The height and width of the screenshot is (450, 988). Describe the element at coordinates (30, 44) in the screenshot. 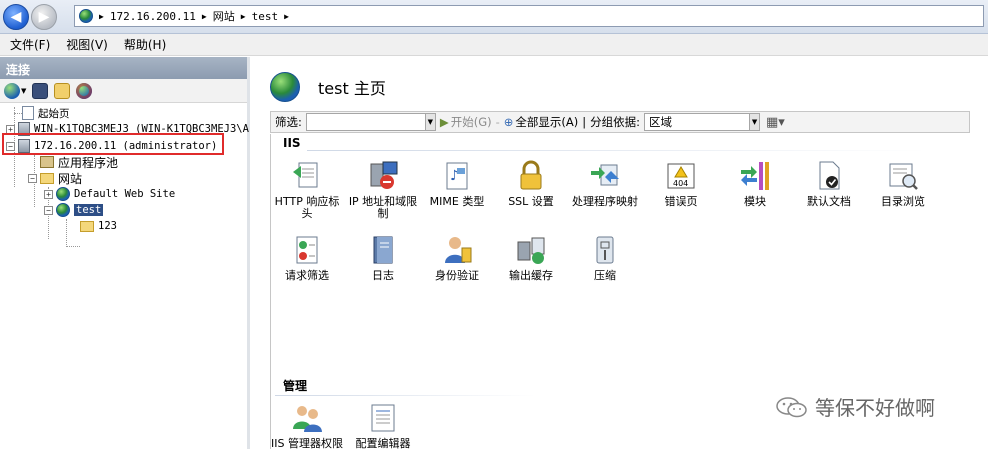

I see `menu-file: 文件(F)` at that location.